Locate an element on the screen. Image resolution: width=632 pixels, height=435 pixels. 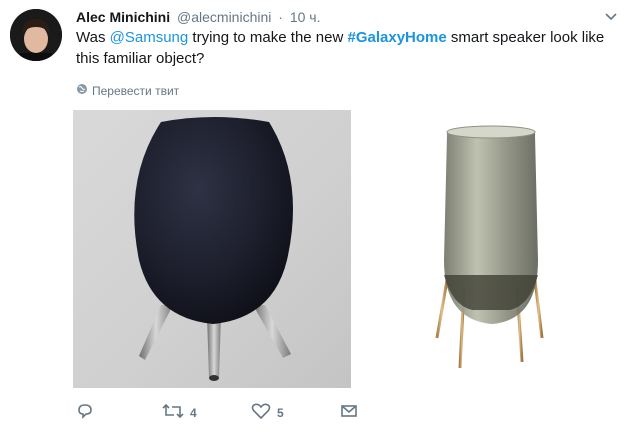
reply-button is located at coordinates (88, 412).